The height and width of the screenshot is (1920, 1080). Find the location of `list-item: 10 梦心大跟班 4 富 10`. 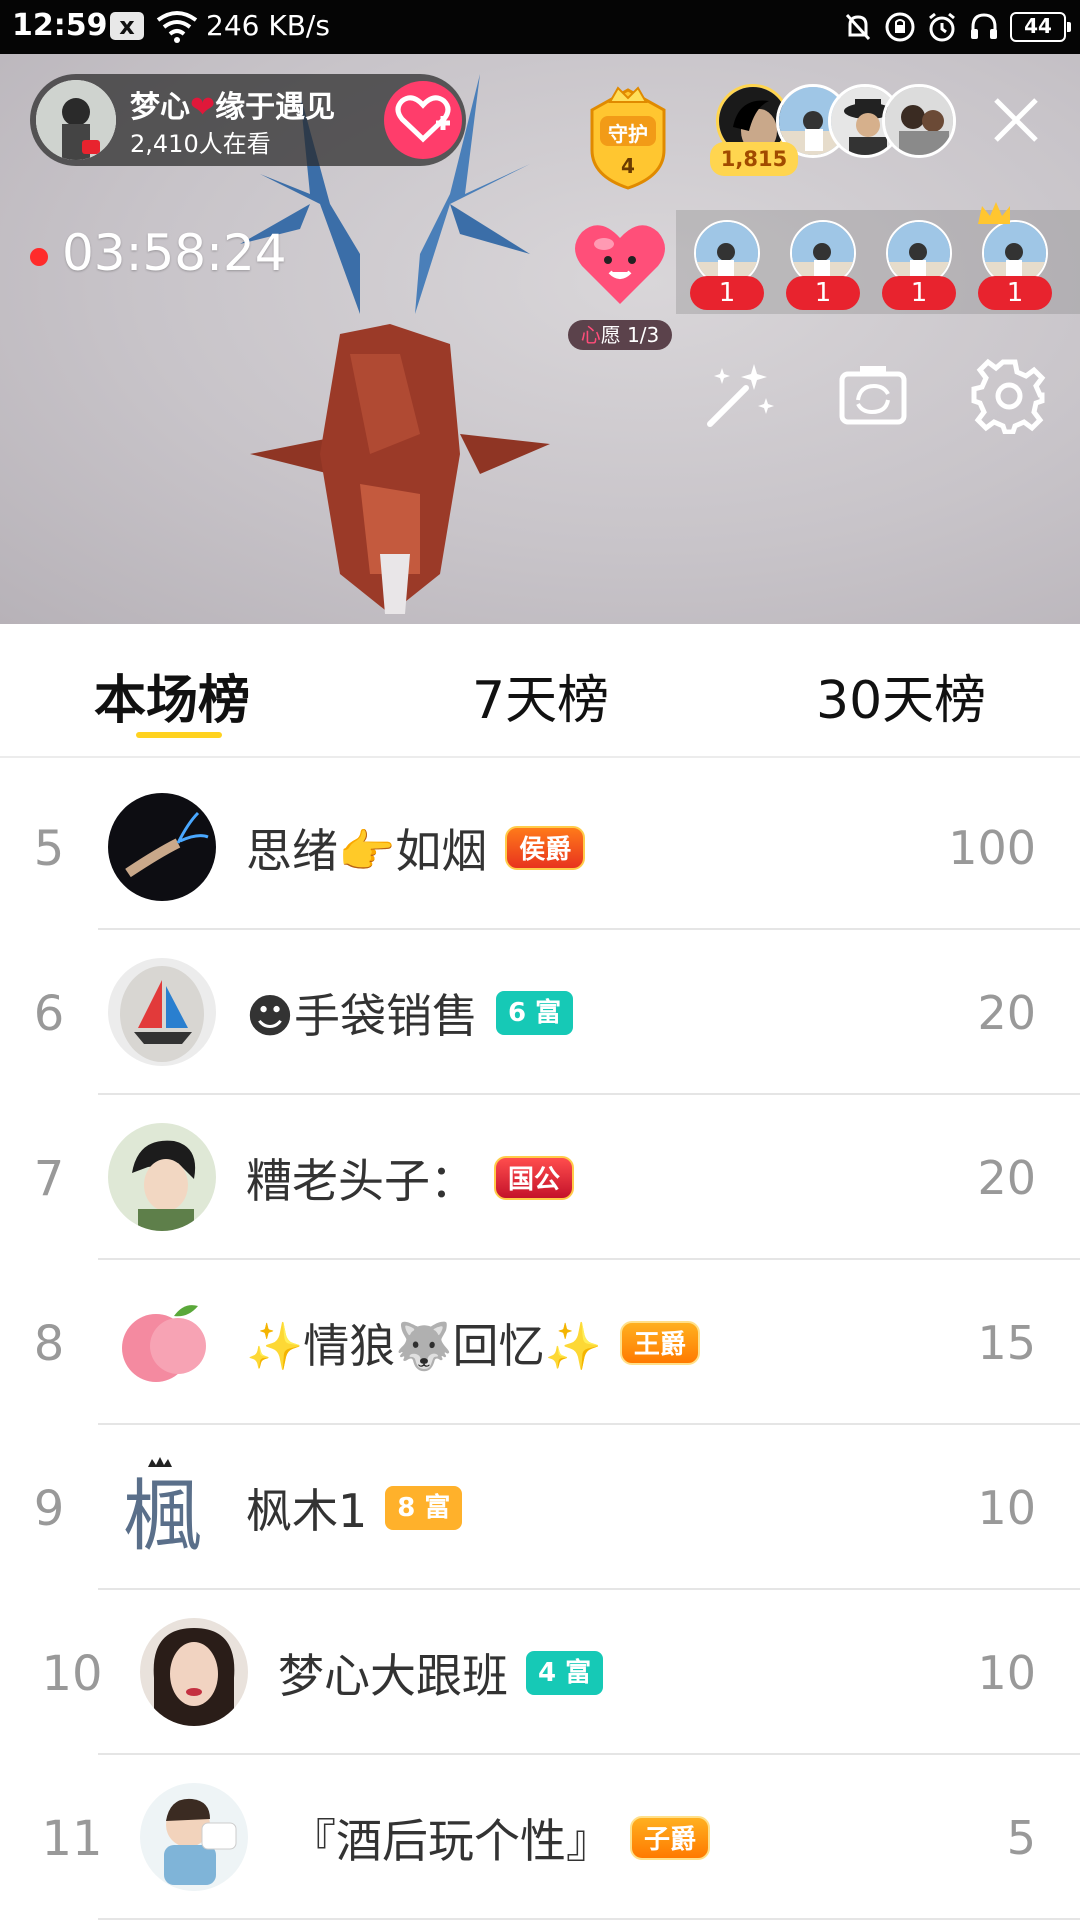

list-item: 10 梦心大跟班 4 富 10 is located at coordinates (540, 1672).